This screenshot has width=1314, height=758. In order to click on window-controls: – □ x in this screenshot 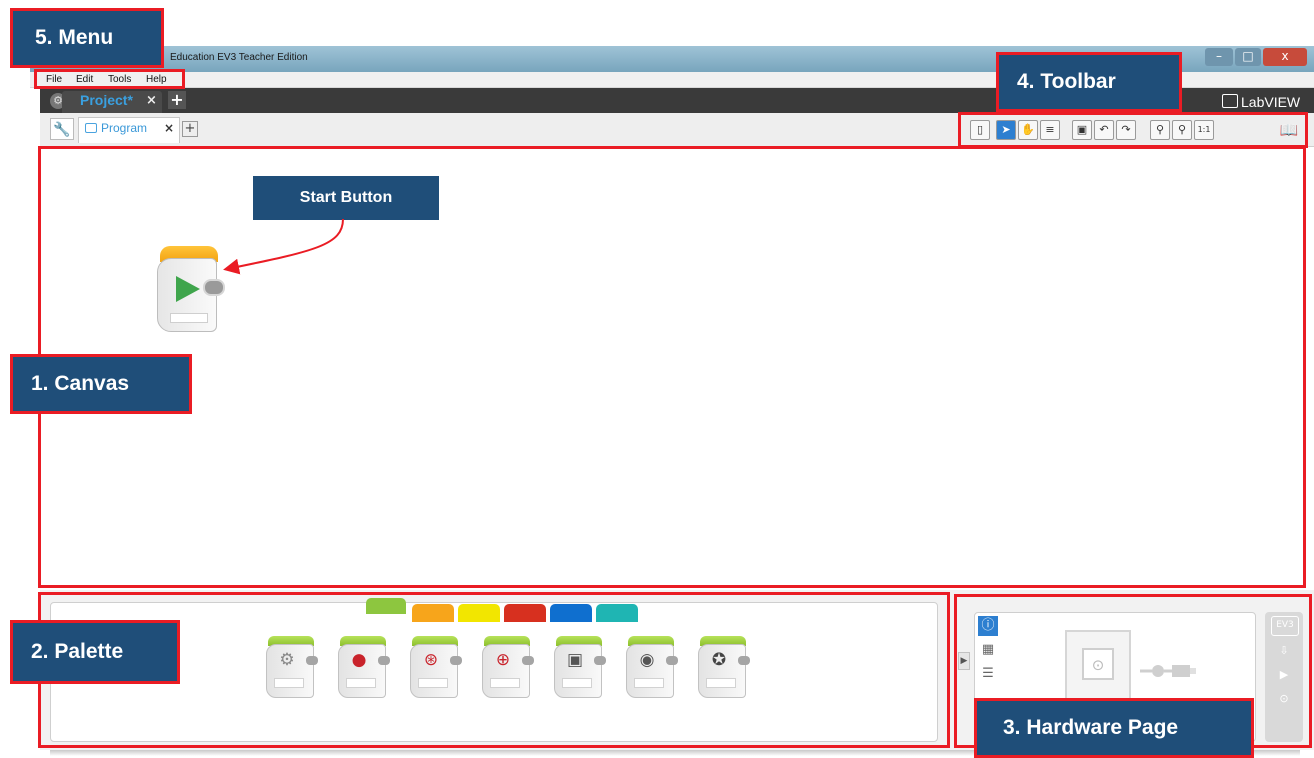, I will do `click(1257, 58)`.